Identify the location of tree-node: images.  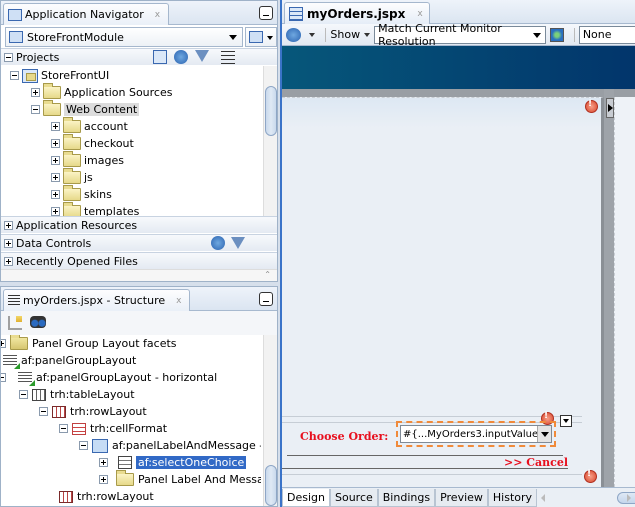
(87, 160).